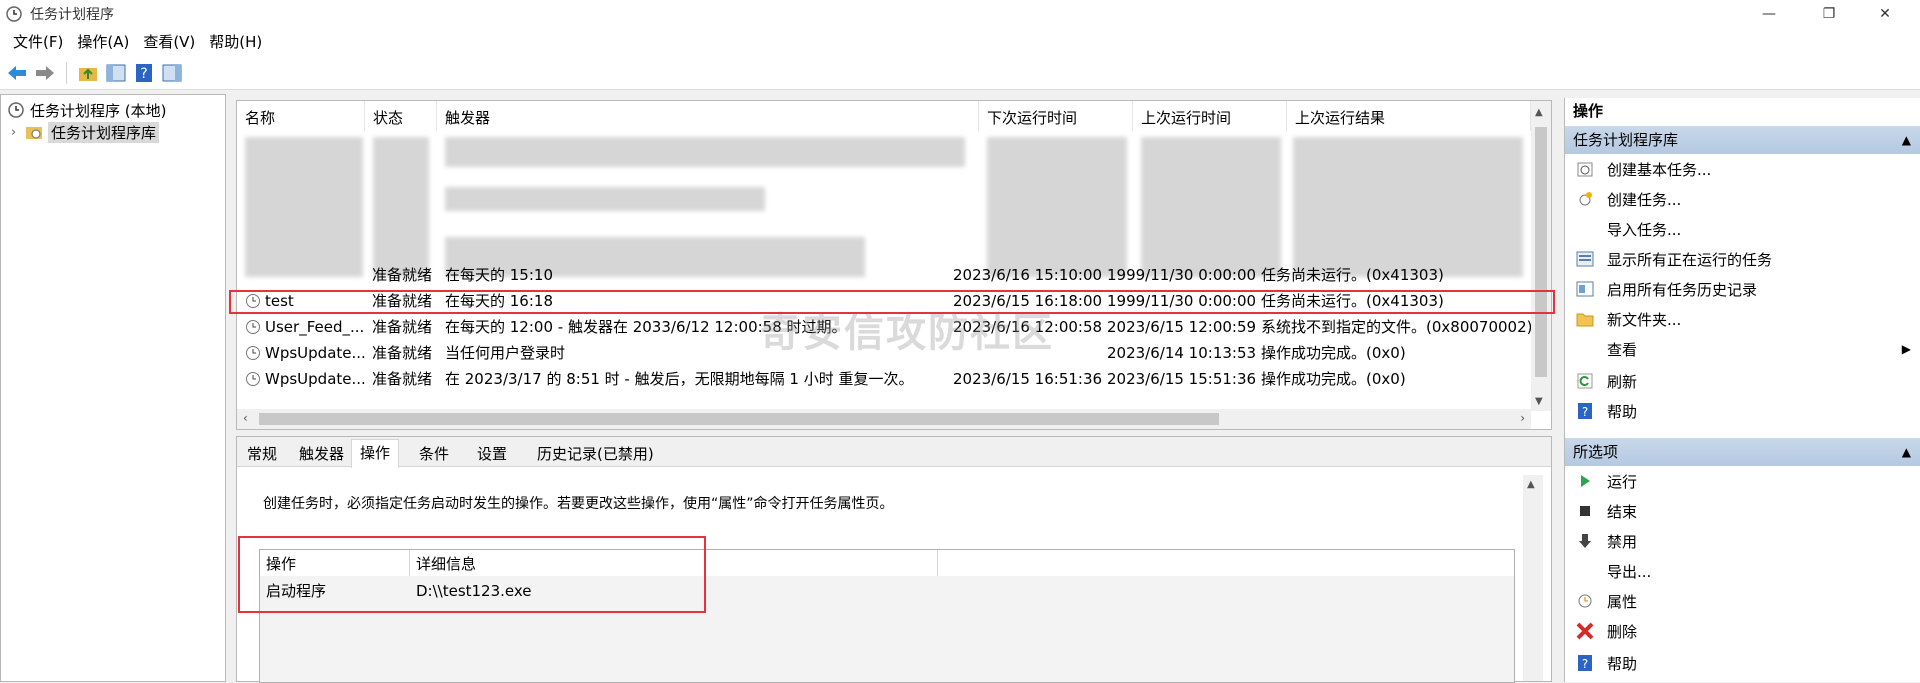 This screenshot has height=683, width=1920. Describe the element at coordinates (1585, 259) in the screenshot. I see `running-tasks-icon` at that location.